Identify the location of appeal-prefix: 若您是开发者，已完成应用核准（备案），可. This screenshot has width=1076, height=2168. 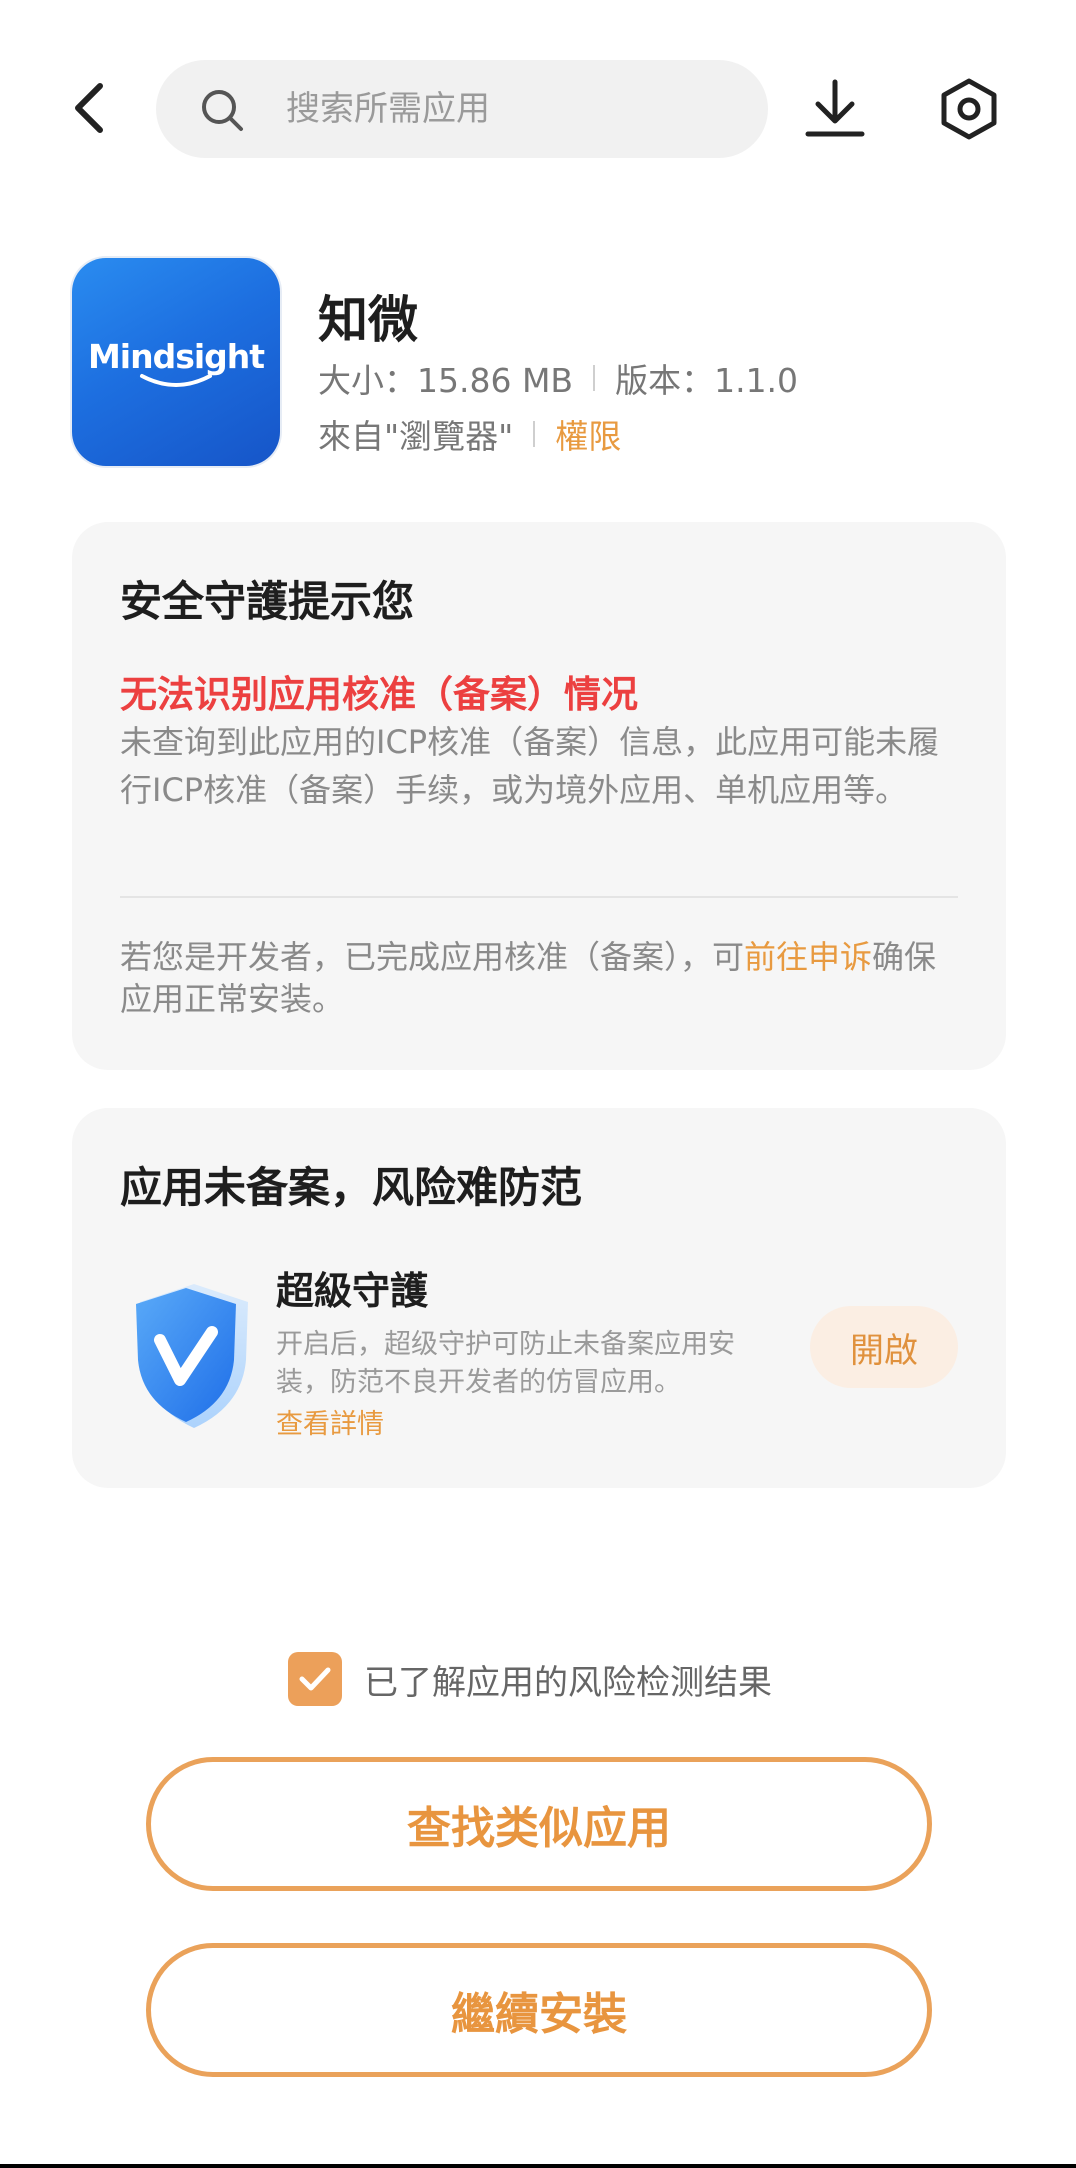
(432, 957).